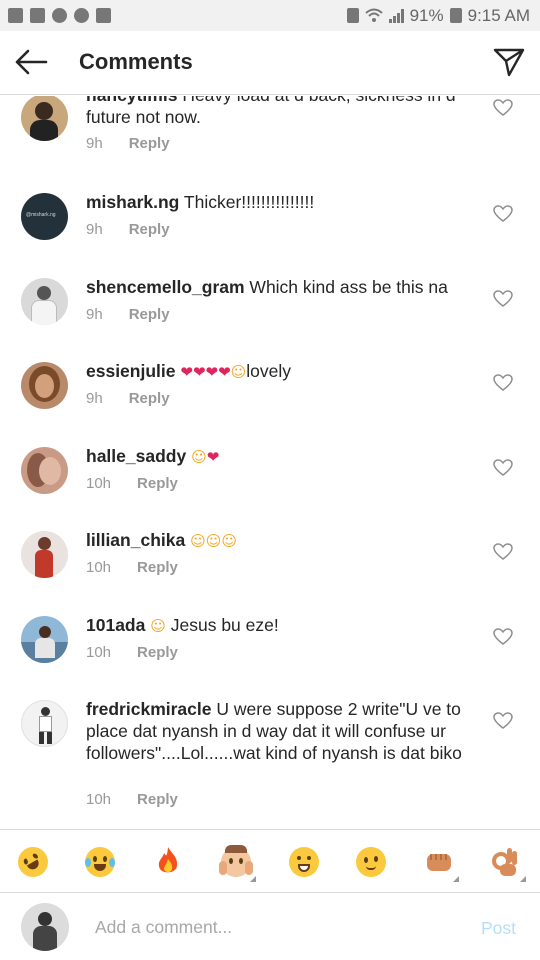  I want to click on lock-icon, so click(352, 15).